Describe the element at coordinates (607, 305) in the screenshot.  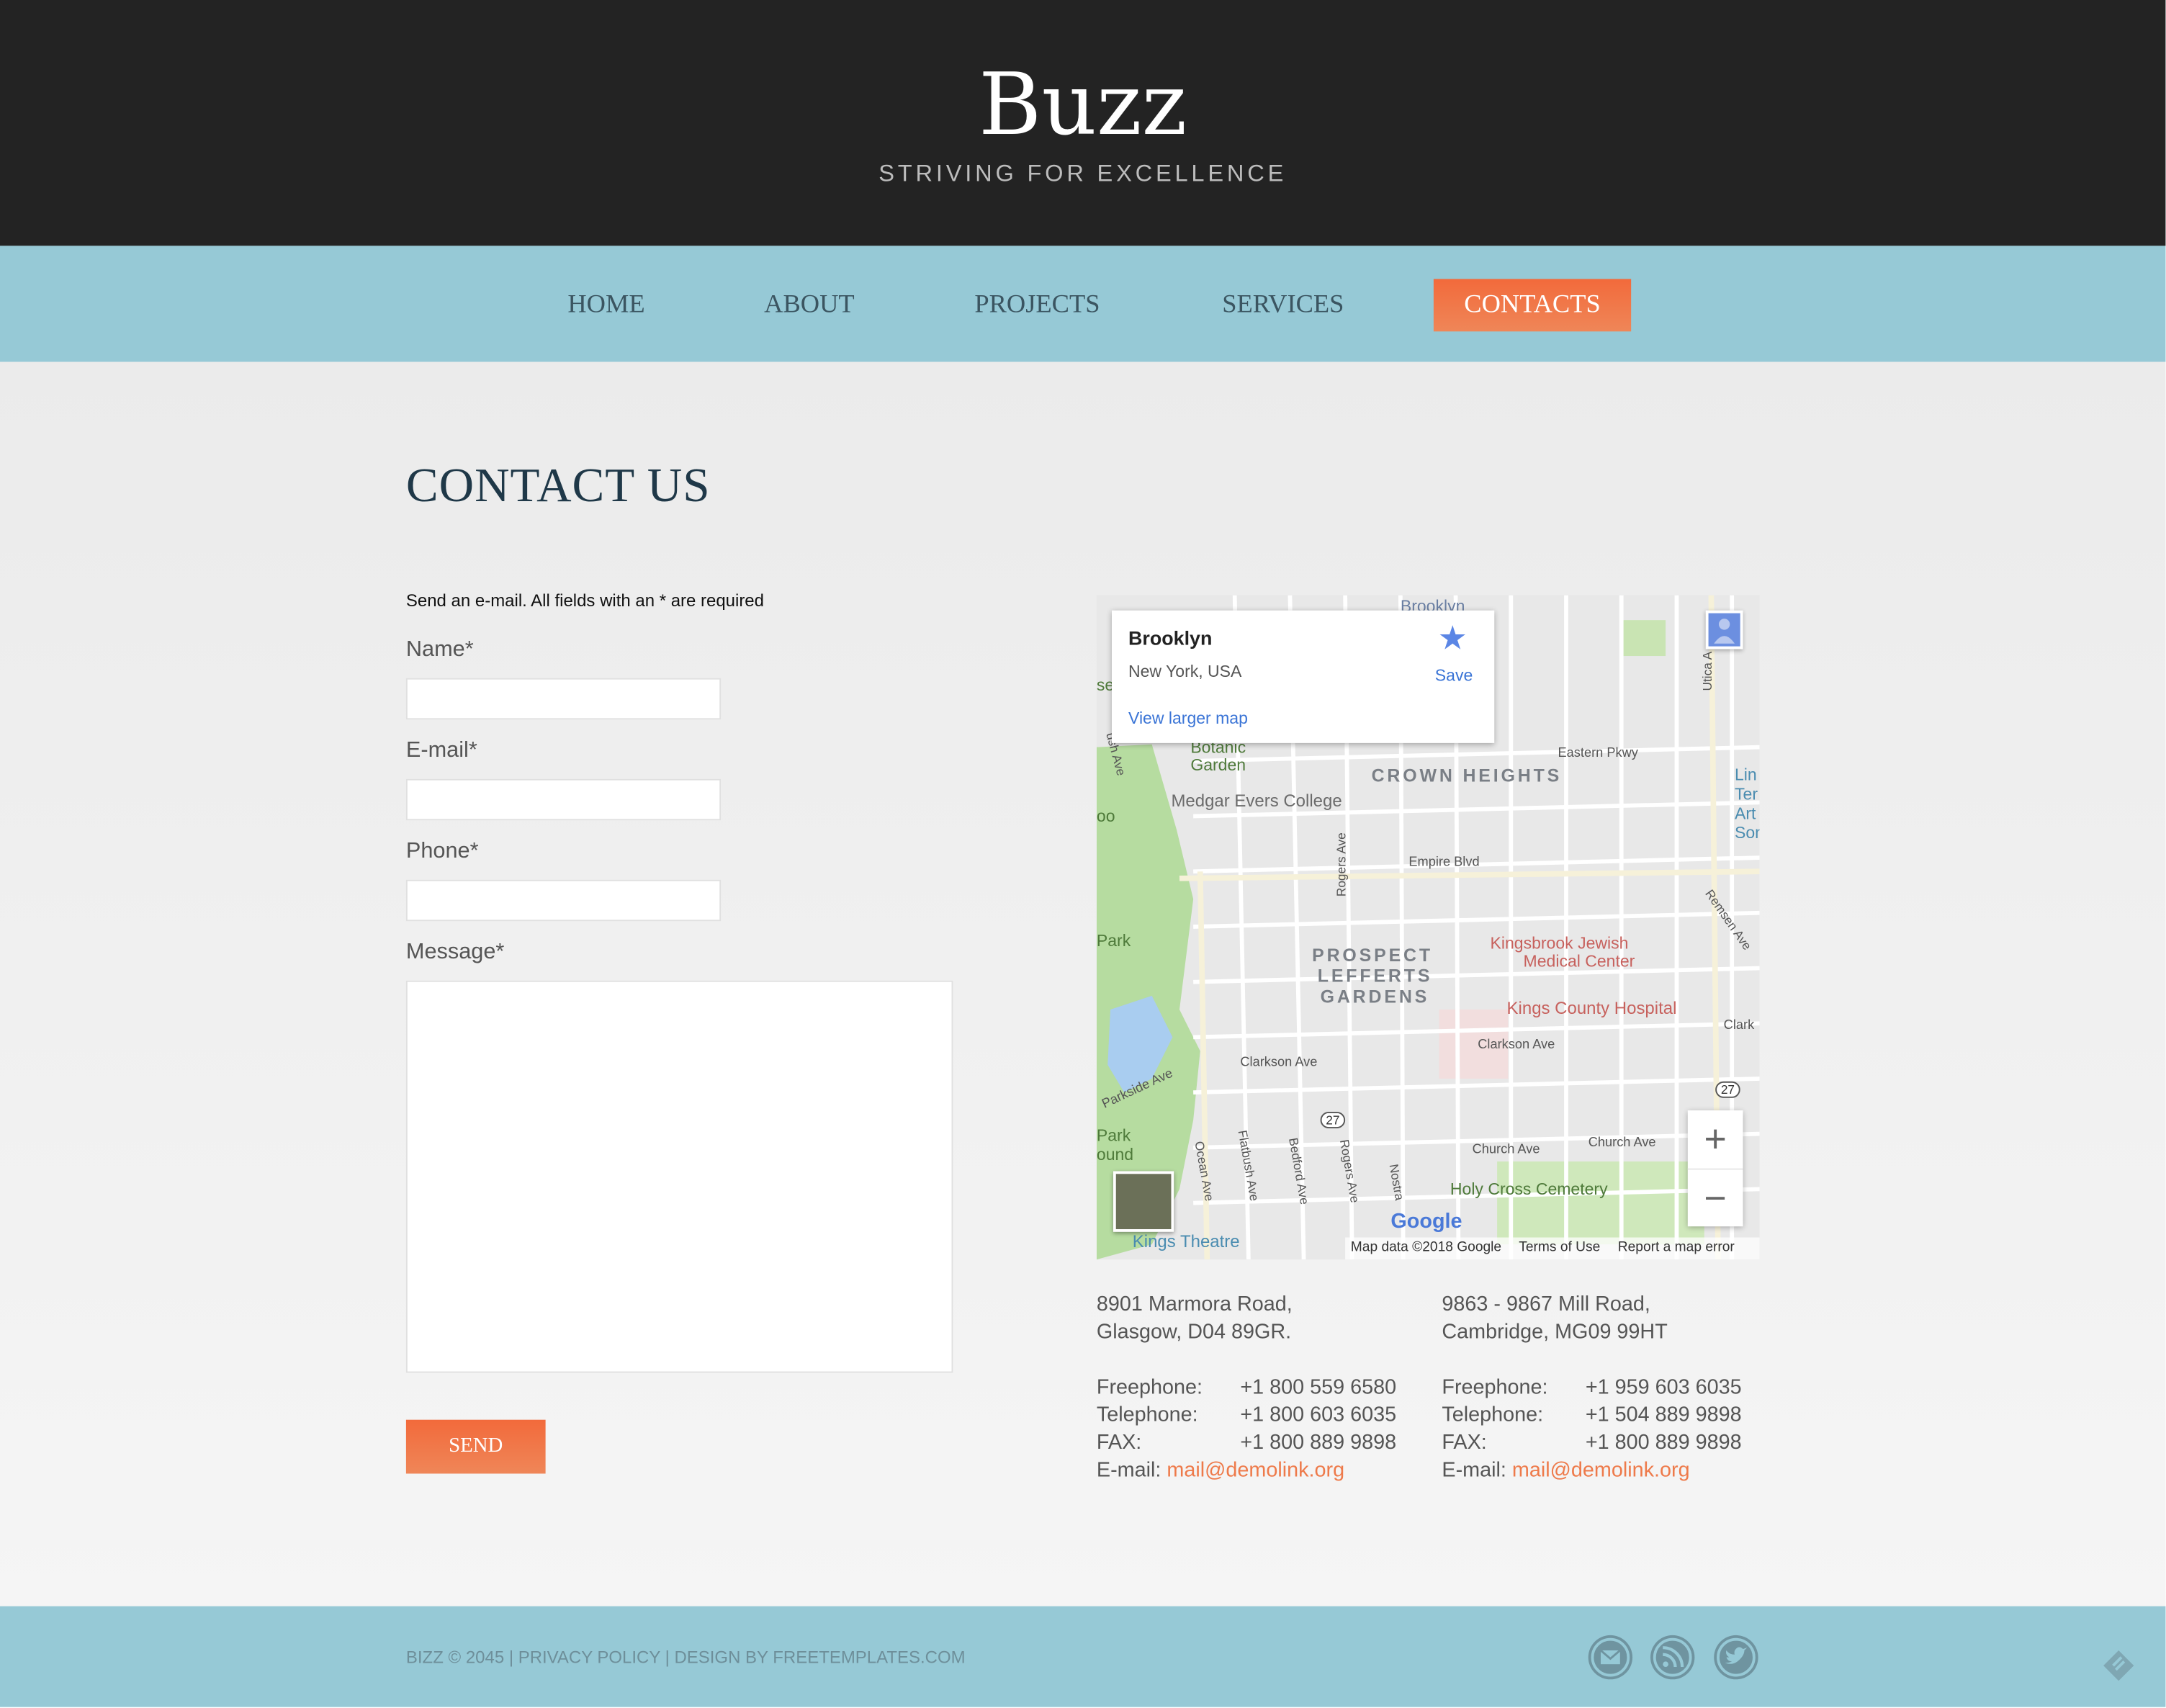
I see `nav-home: HOME` at that location.